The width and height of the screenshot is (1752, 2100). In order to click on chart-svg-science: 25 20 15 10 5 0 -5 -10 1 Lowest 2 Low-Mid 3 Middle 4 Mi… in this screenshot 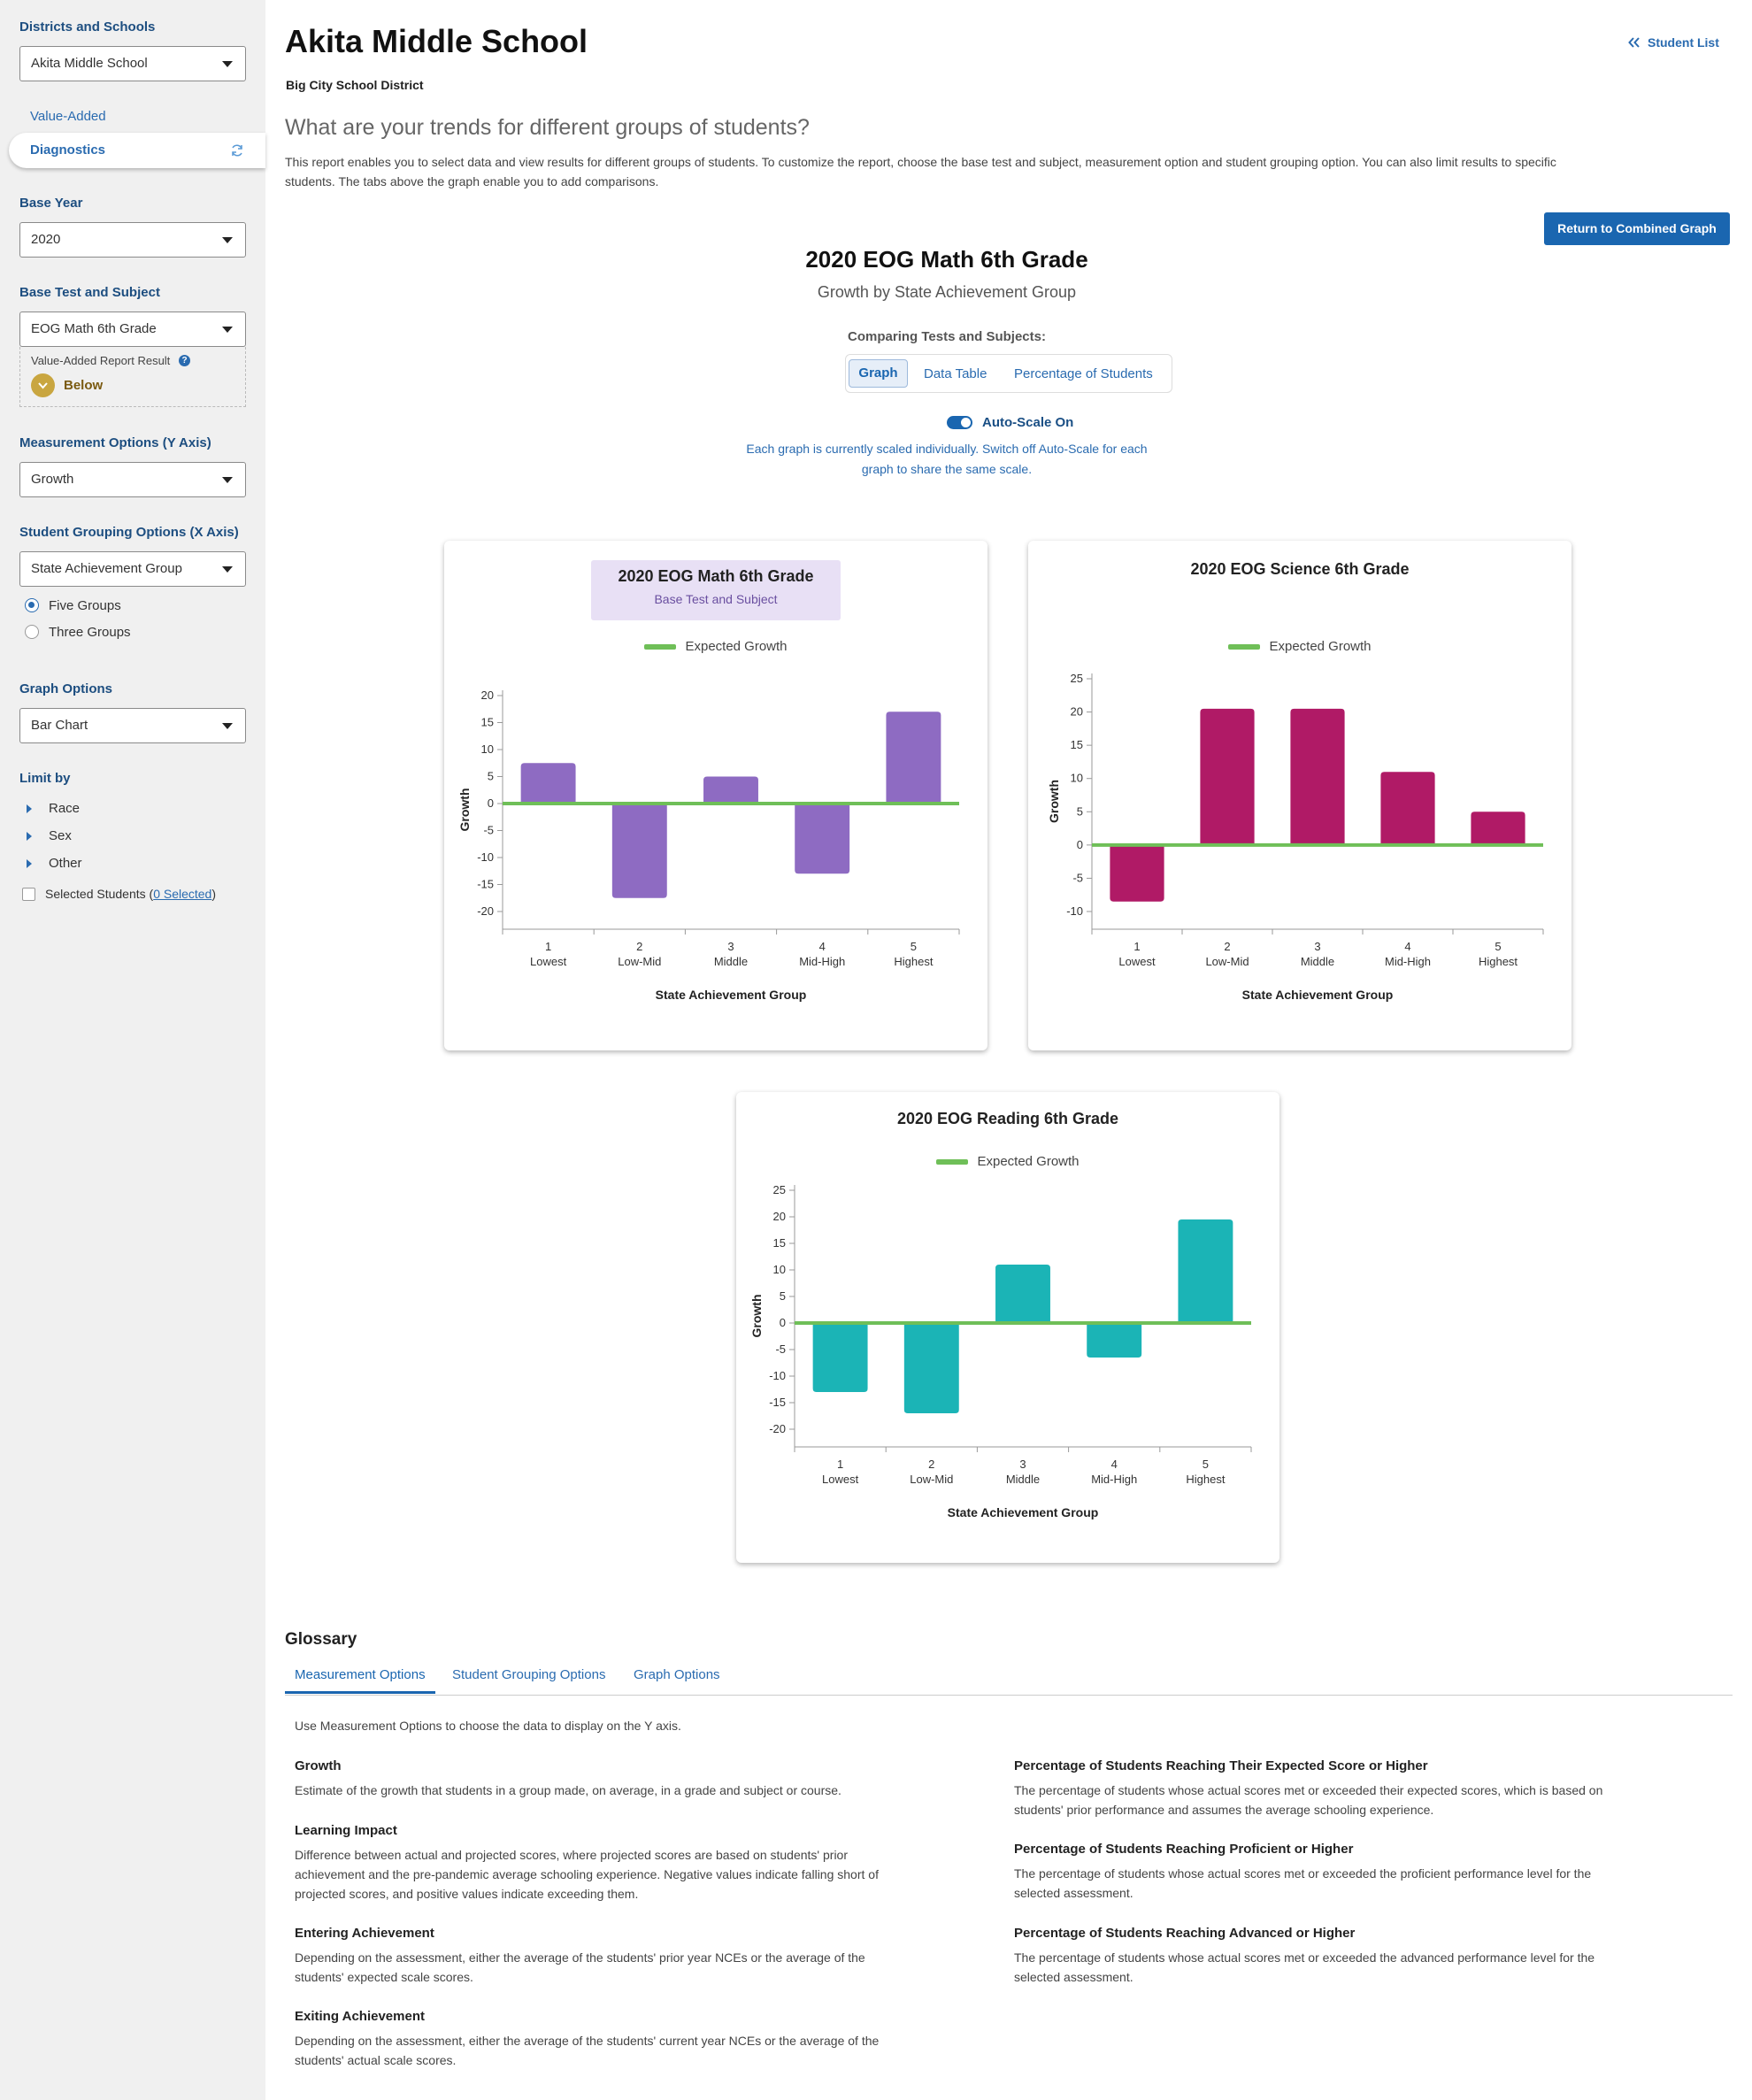, I will do `click(1295, 837)`.